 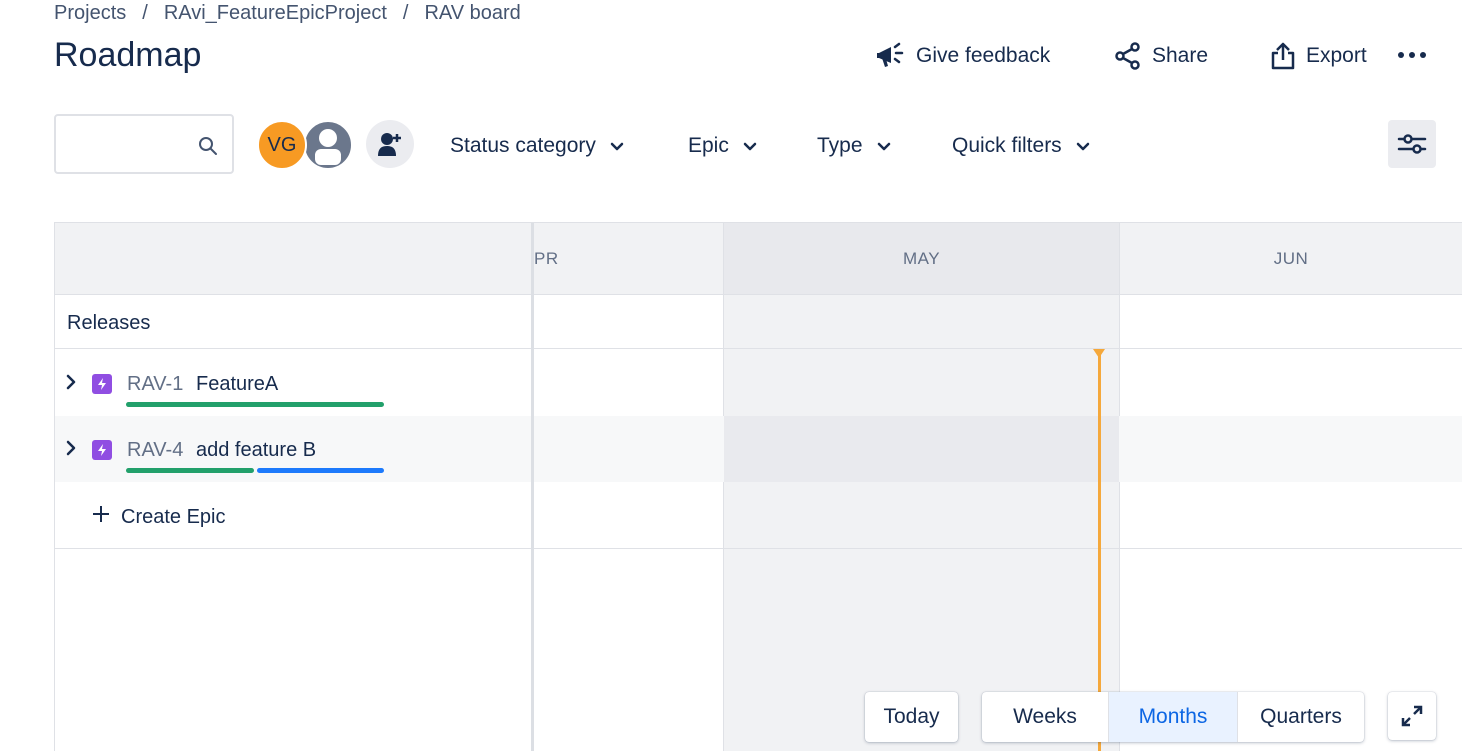 What do you see at coordinates (472, 13) in the screenshot?
I see `breadcrumb-board: RAV board` at bounding box center [472, 13].